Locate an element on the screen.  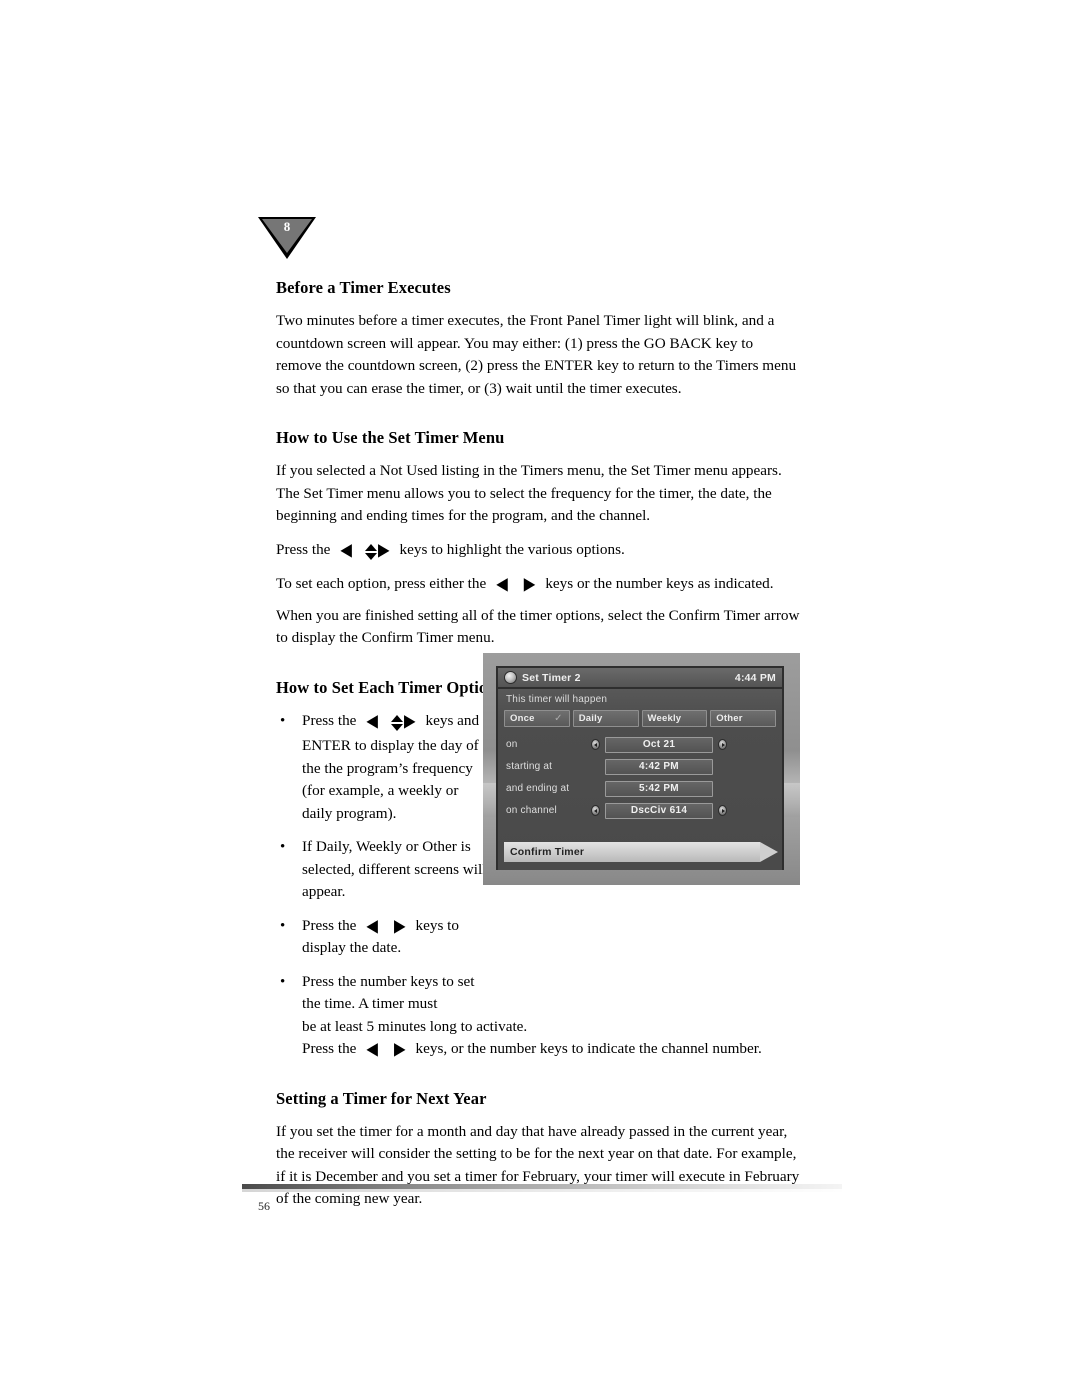
footer-divider is located at coordinates (542, 1188).